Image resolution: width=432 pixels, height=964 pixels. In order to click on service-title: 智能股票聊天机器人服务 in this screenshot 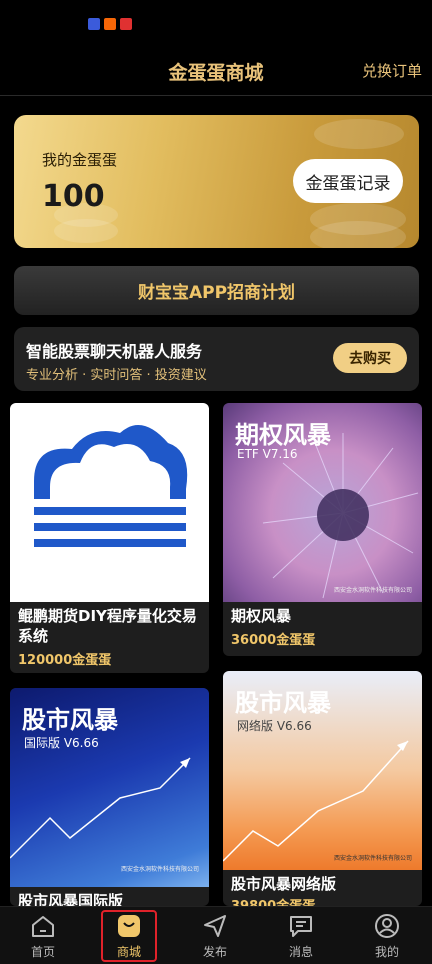, I will do `click(114, 351)`.